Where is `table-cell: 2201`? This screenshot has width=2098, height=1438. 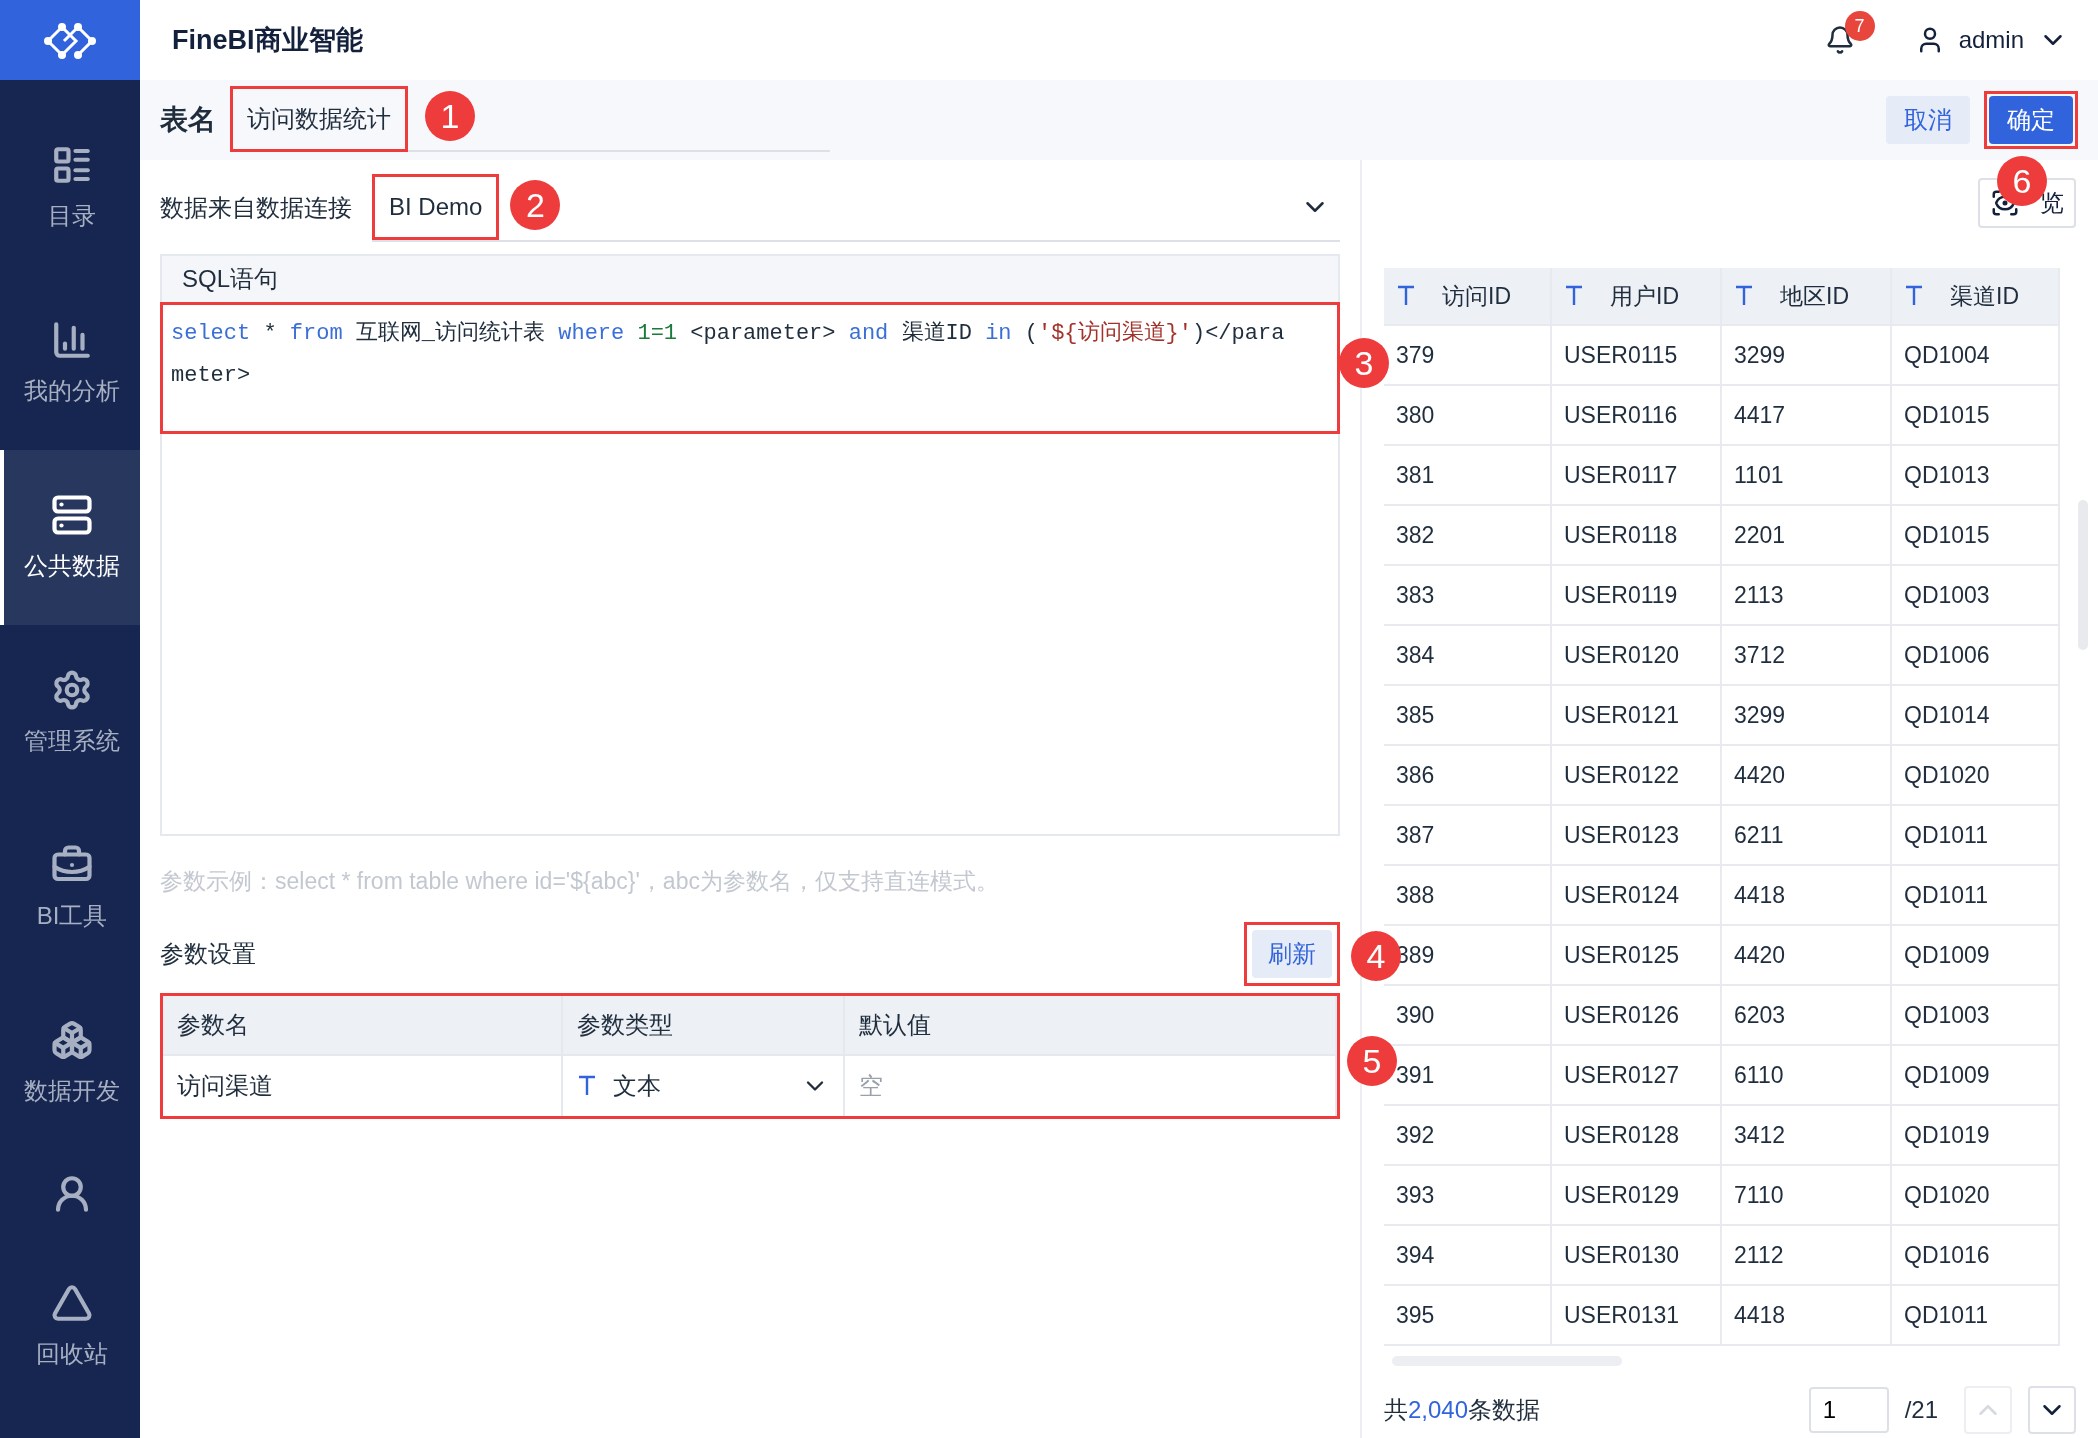
table-cell: 2201 is located at coordinates (1807, 535).